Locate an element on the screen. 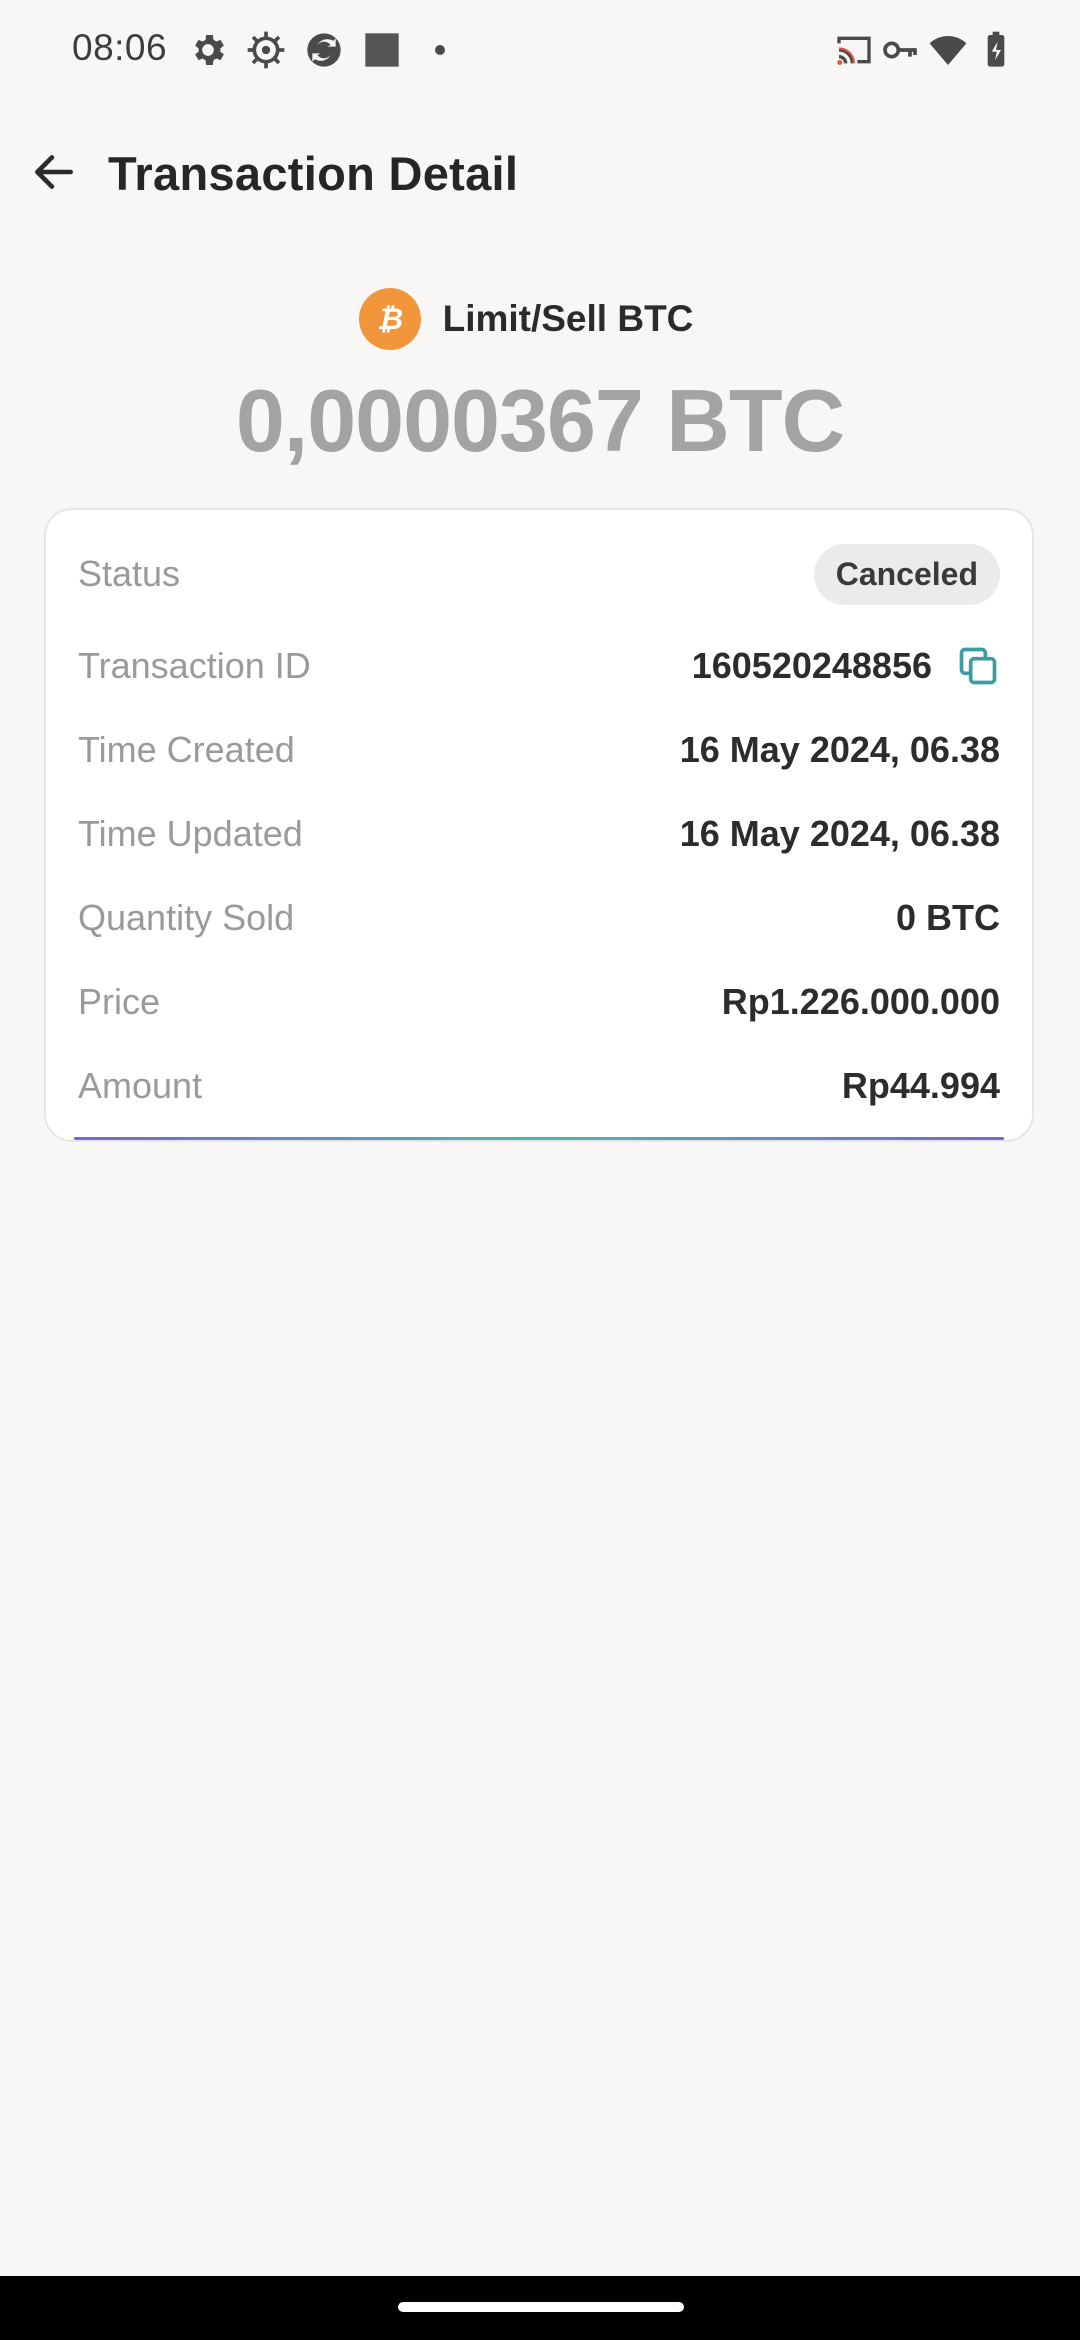 The image size is (1080, 2340). wifi-icon is located at coordinates (948, 50).